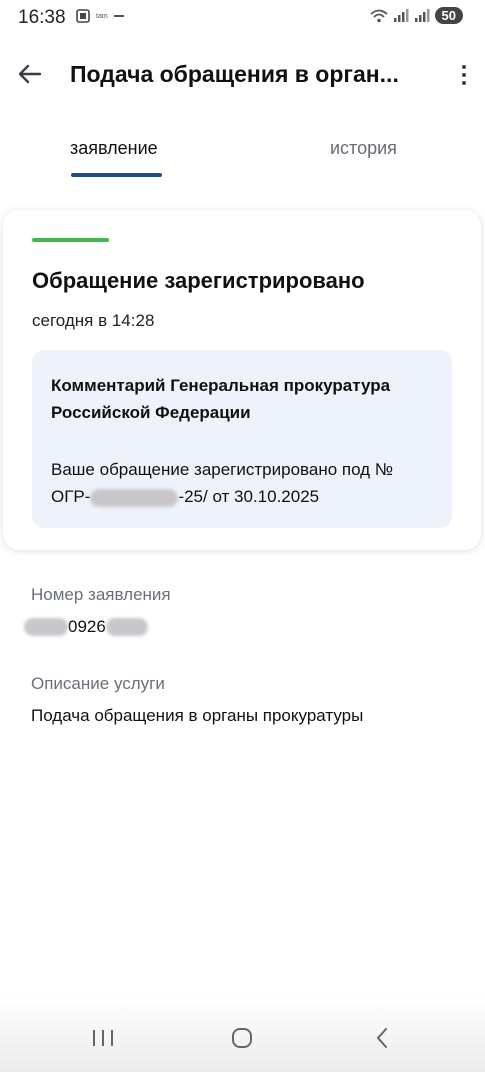 The image size is (485, 1072). I want to click on active-tab-indicator, so click(116, 175).